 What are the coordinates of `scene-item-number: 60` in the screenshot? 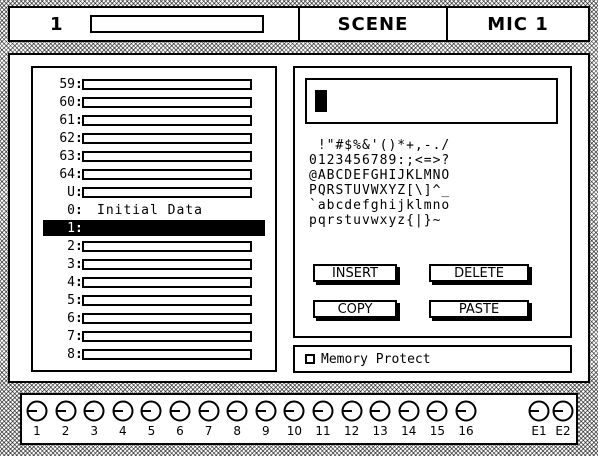 It's located at (67, 102).